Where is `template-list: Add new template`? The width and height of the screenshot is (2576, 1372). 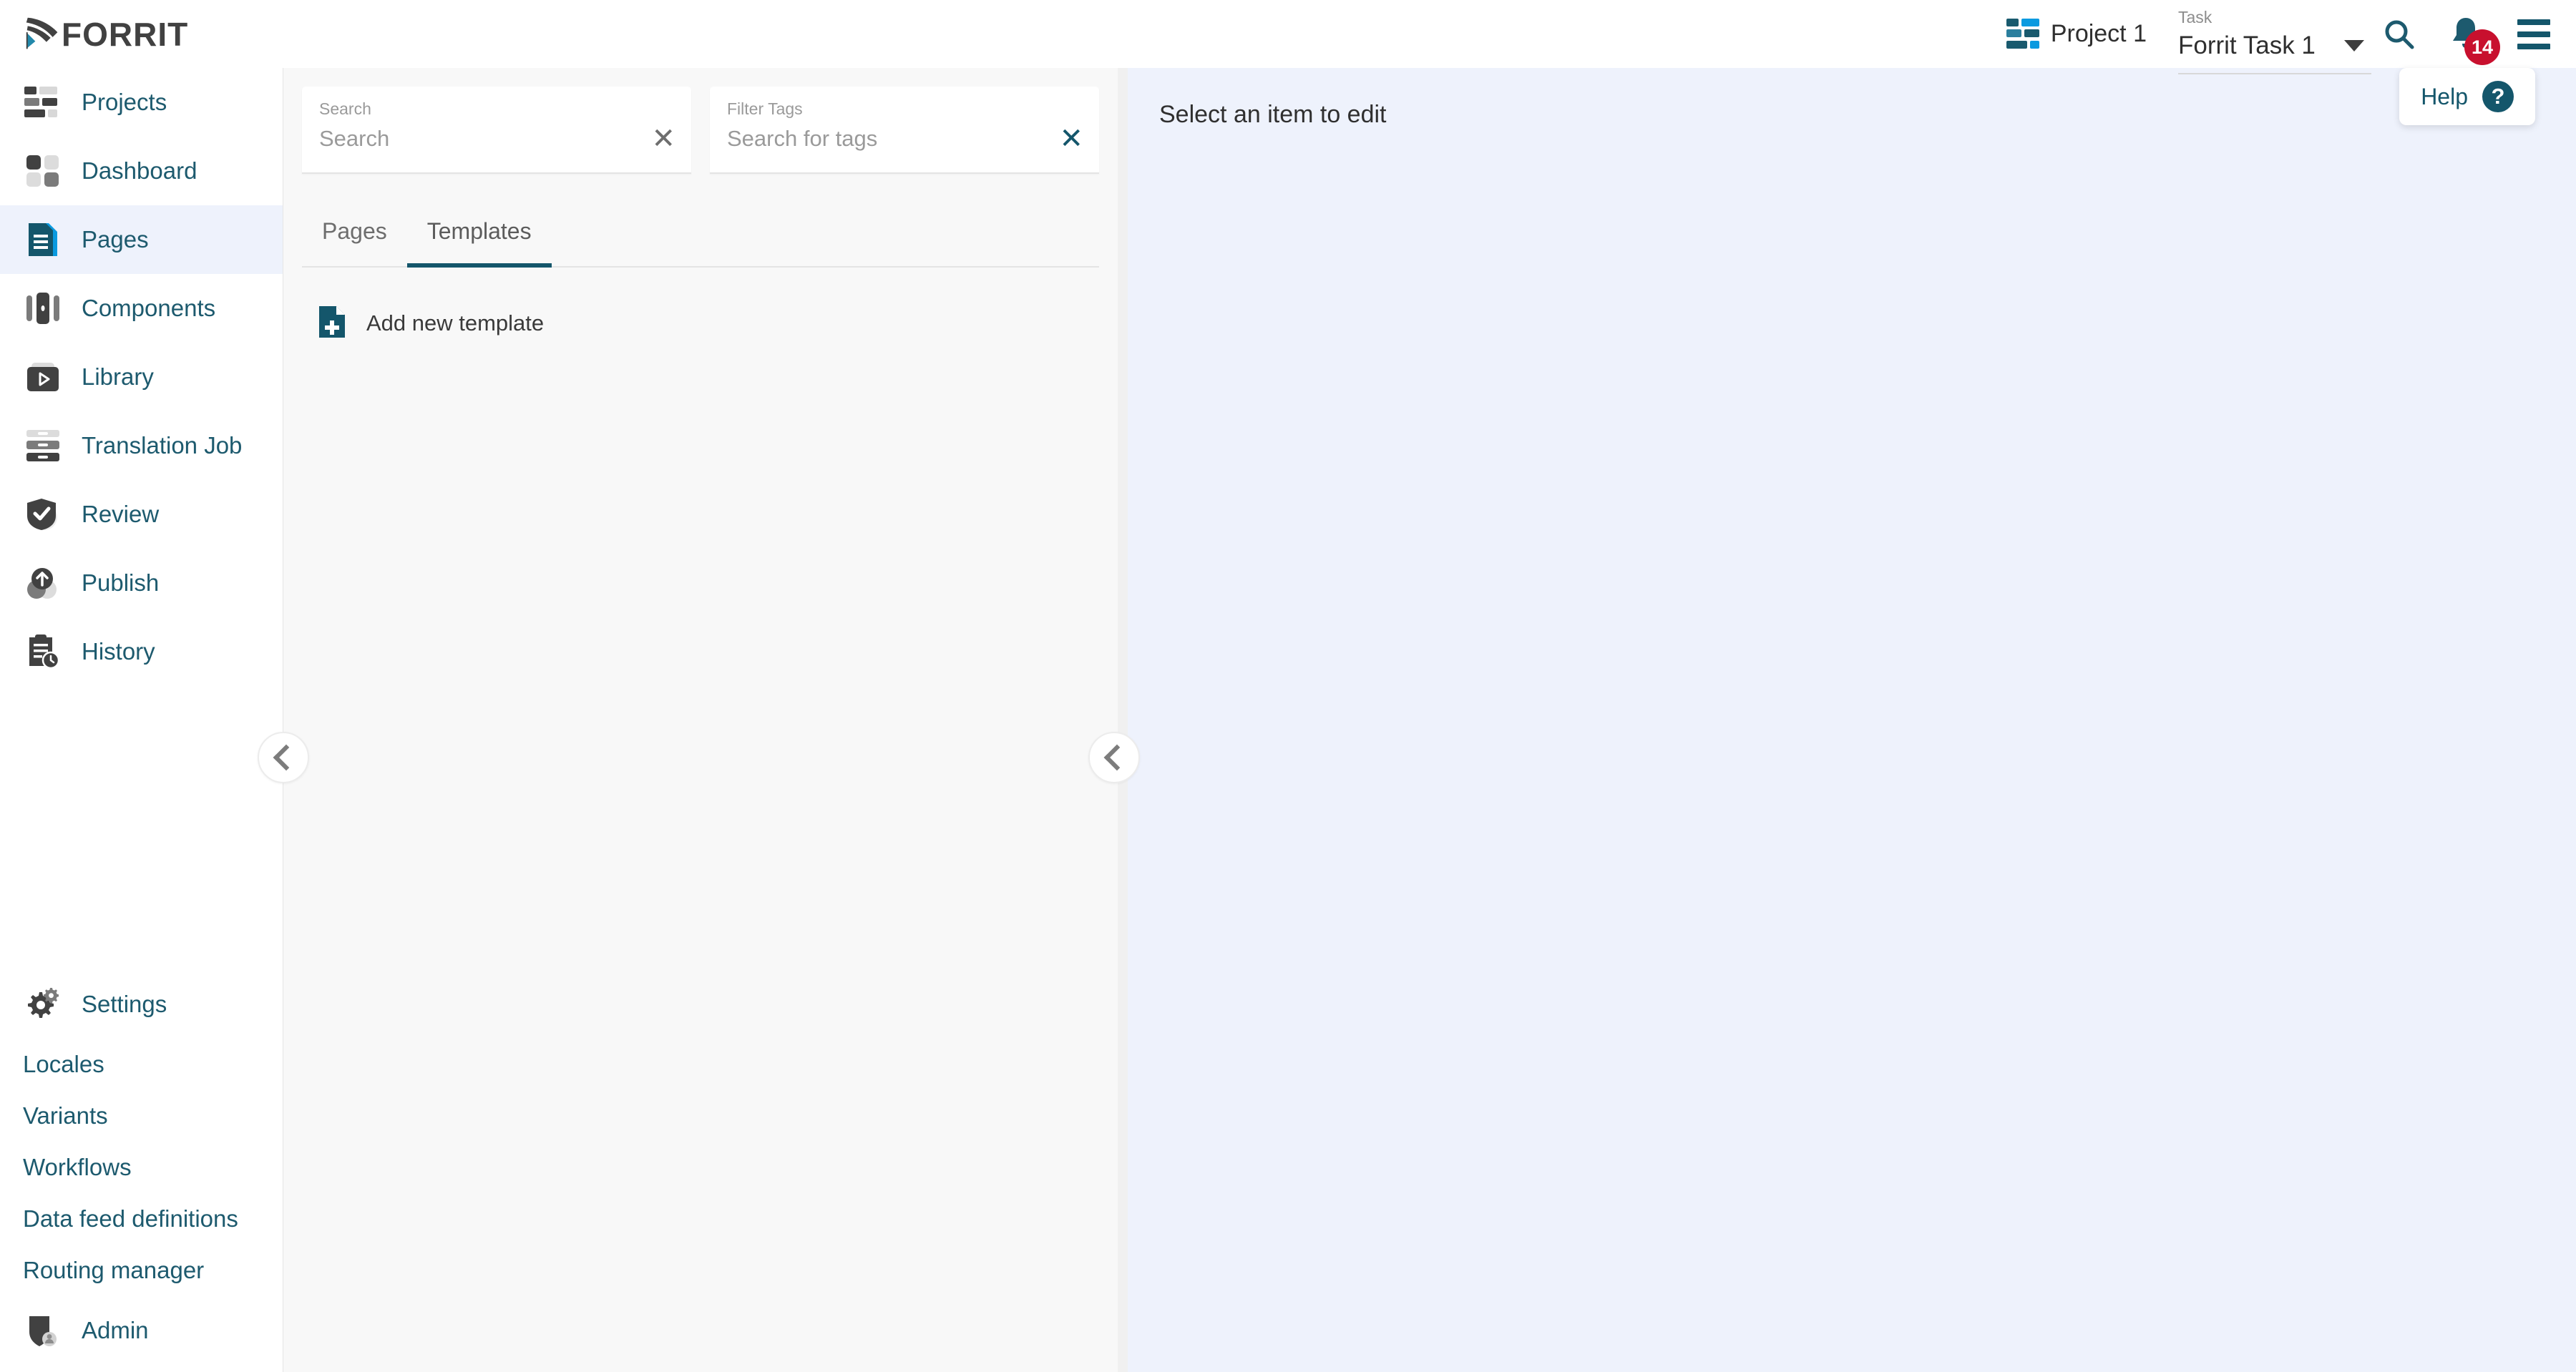
template-list: Add new template is located at coordinates (700, 309).